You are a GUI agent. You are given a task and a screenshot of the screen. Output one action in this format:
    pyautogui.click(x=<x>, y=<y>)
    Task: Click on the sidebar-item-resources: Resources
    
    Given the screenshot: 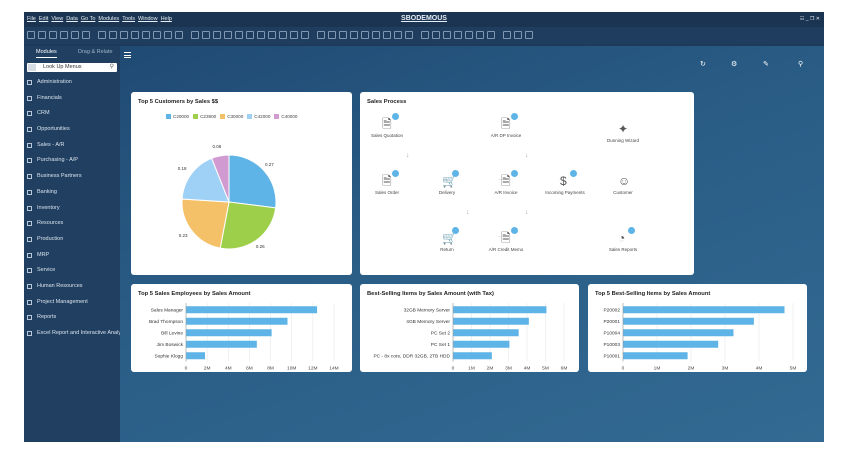 What is the action you would take?
    pyautogui.click(x=72, y=228)
    